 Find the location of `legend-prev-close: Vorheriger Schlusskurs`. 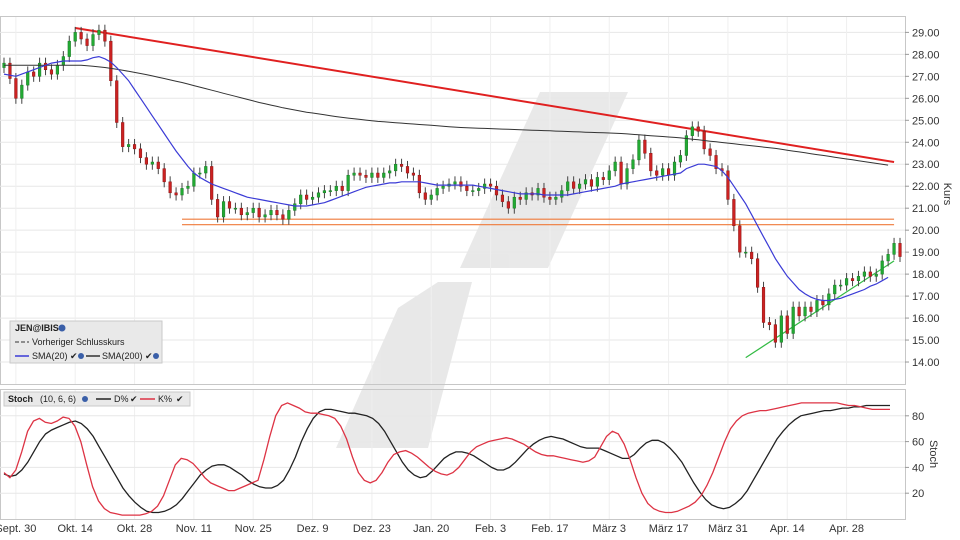

legend-prev-close: Vorheriger Schlusskurs is located at coordinates (78, 342).